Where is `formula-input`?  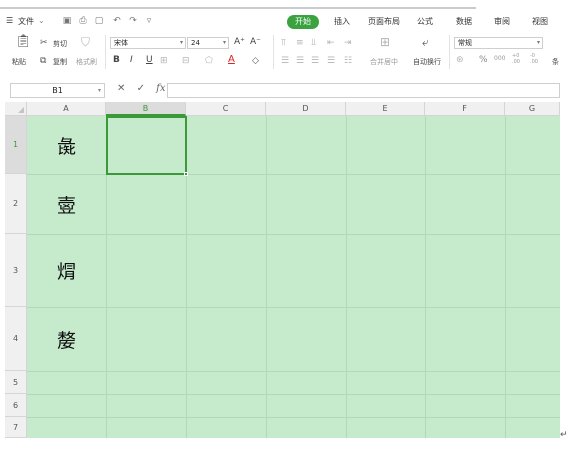
formula-input is located at coordinates (363, 90).